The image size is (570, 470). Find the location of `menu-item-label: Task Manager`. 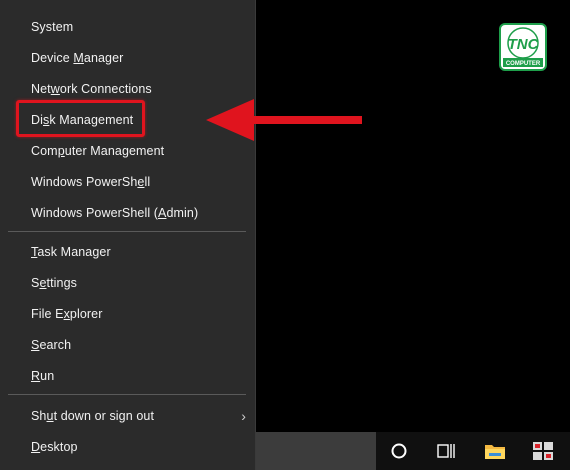

menu-item-label: Task Manager is located at coordinates (71, 251).